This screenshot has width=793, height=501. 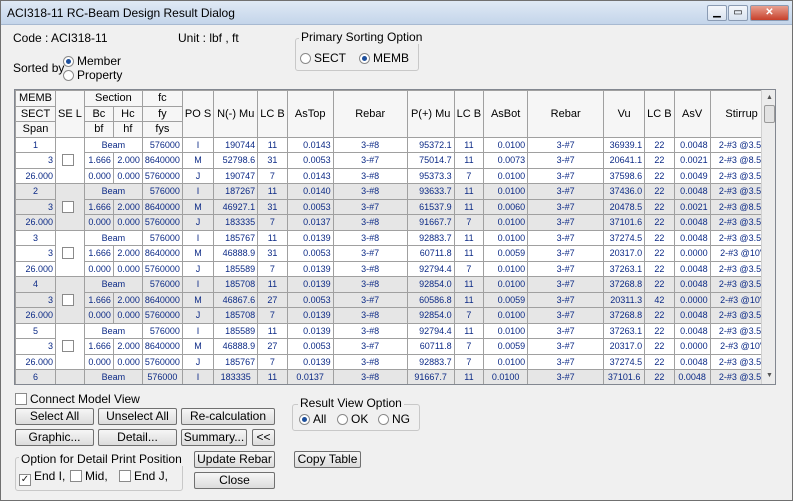 What do you see at coordinates (162, 113) in the screenshot?
I see `column-header: fy` at bounding box center [162, 113].